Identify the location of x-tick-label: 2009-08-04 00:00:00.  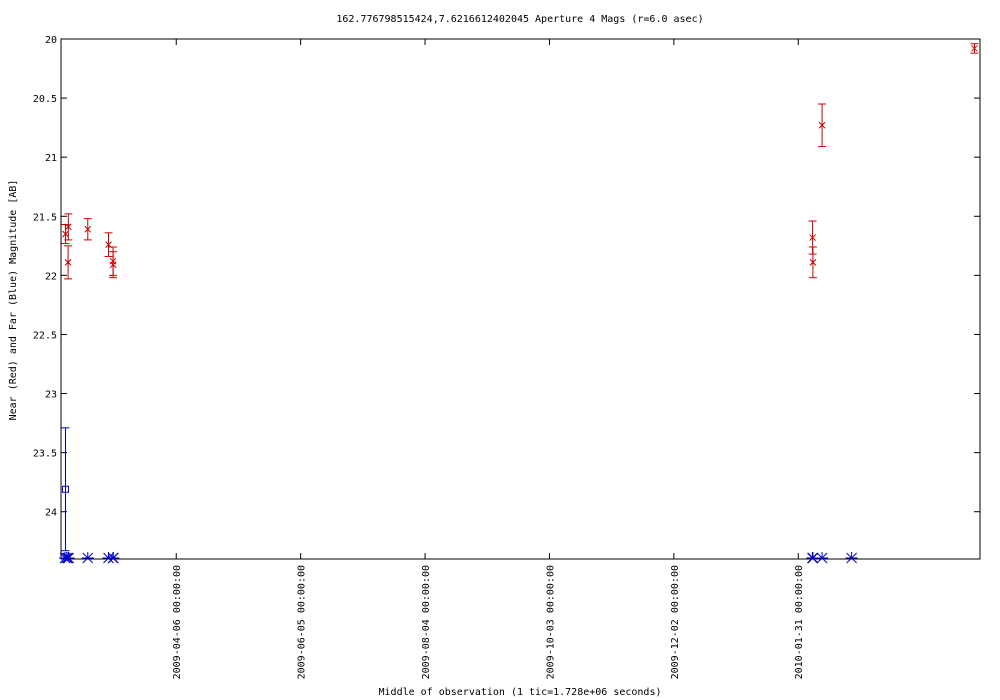
(426, 622).